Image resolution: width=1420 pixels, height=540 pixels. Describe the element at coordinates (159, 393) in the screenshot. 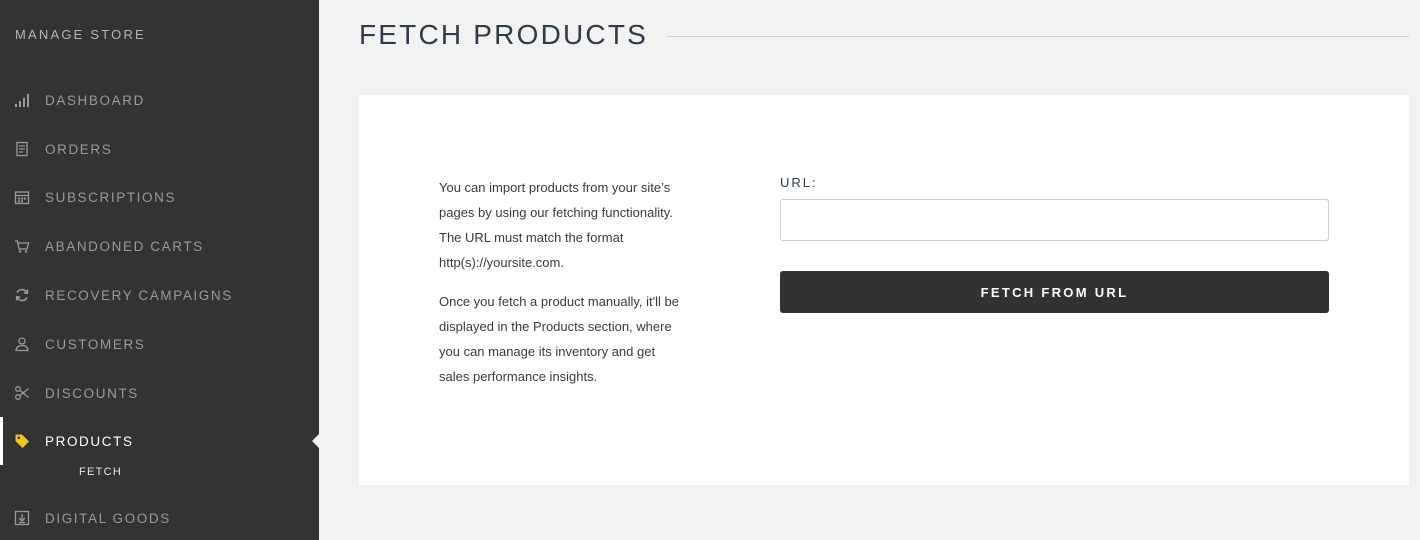

I see `sidebar-item-discounts: DISCOUNTS` at that location.